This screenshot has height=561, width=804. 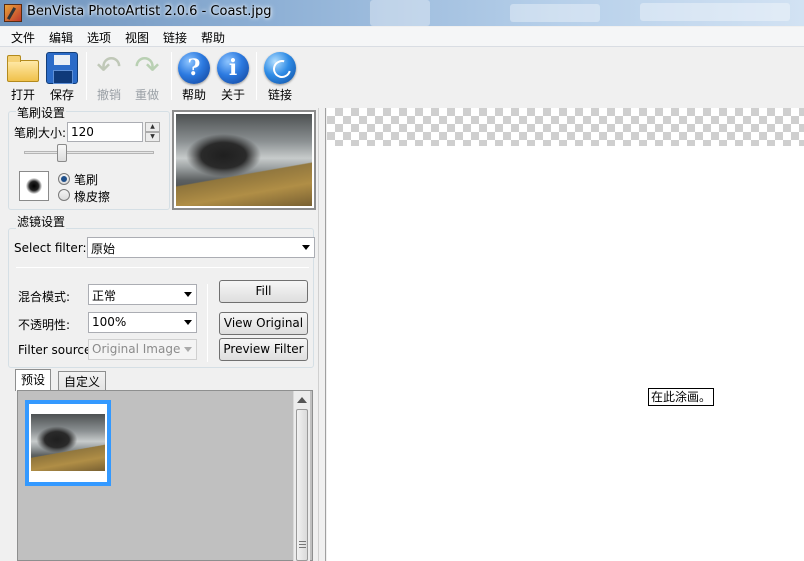 What do you see at coordinates (175, 37) in the screenshot?
I see `menu-link: 链接` at bounding box center [175, 37].